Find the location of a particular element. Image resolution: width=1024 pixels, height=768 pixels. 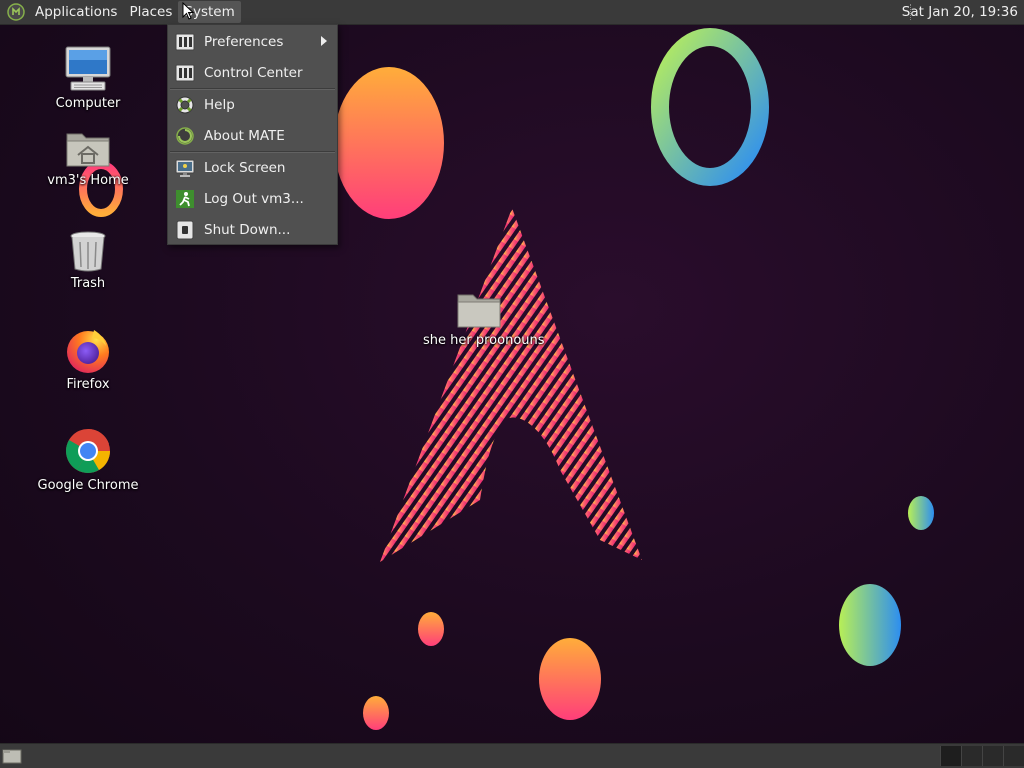

menu-item-preferences: Preferences is located at coordinates (252, 41).